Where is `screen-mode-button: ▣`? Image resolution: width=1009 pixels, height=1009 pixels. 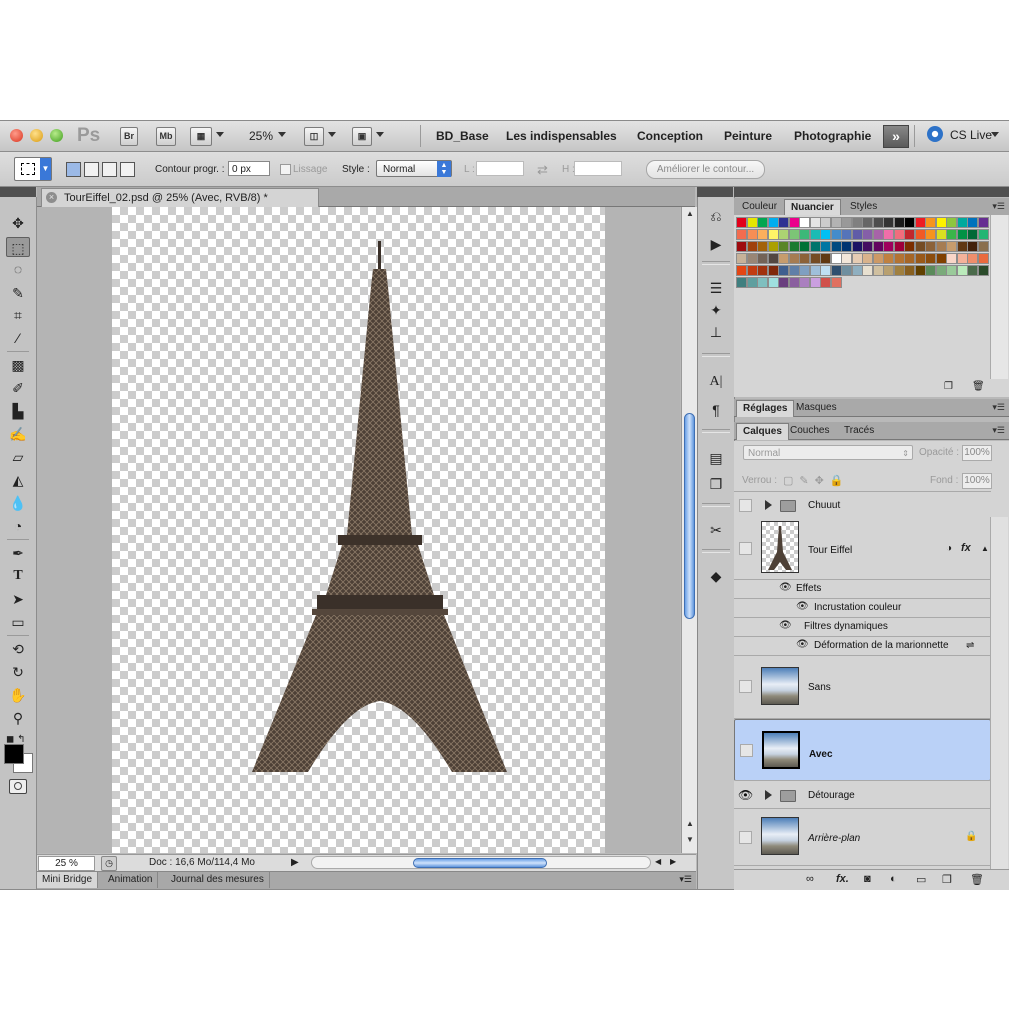
screen-mode-button: ▣ is located at coordinates (362, 136).